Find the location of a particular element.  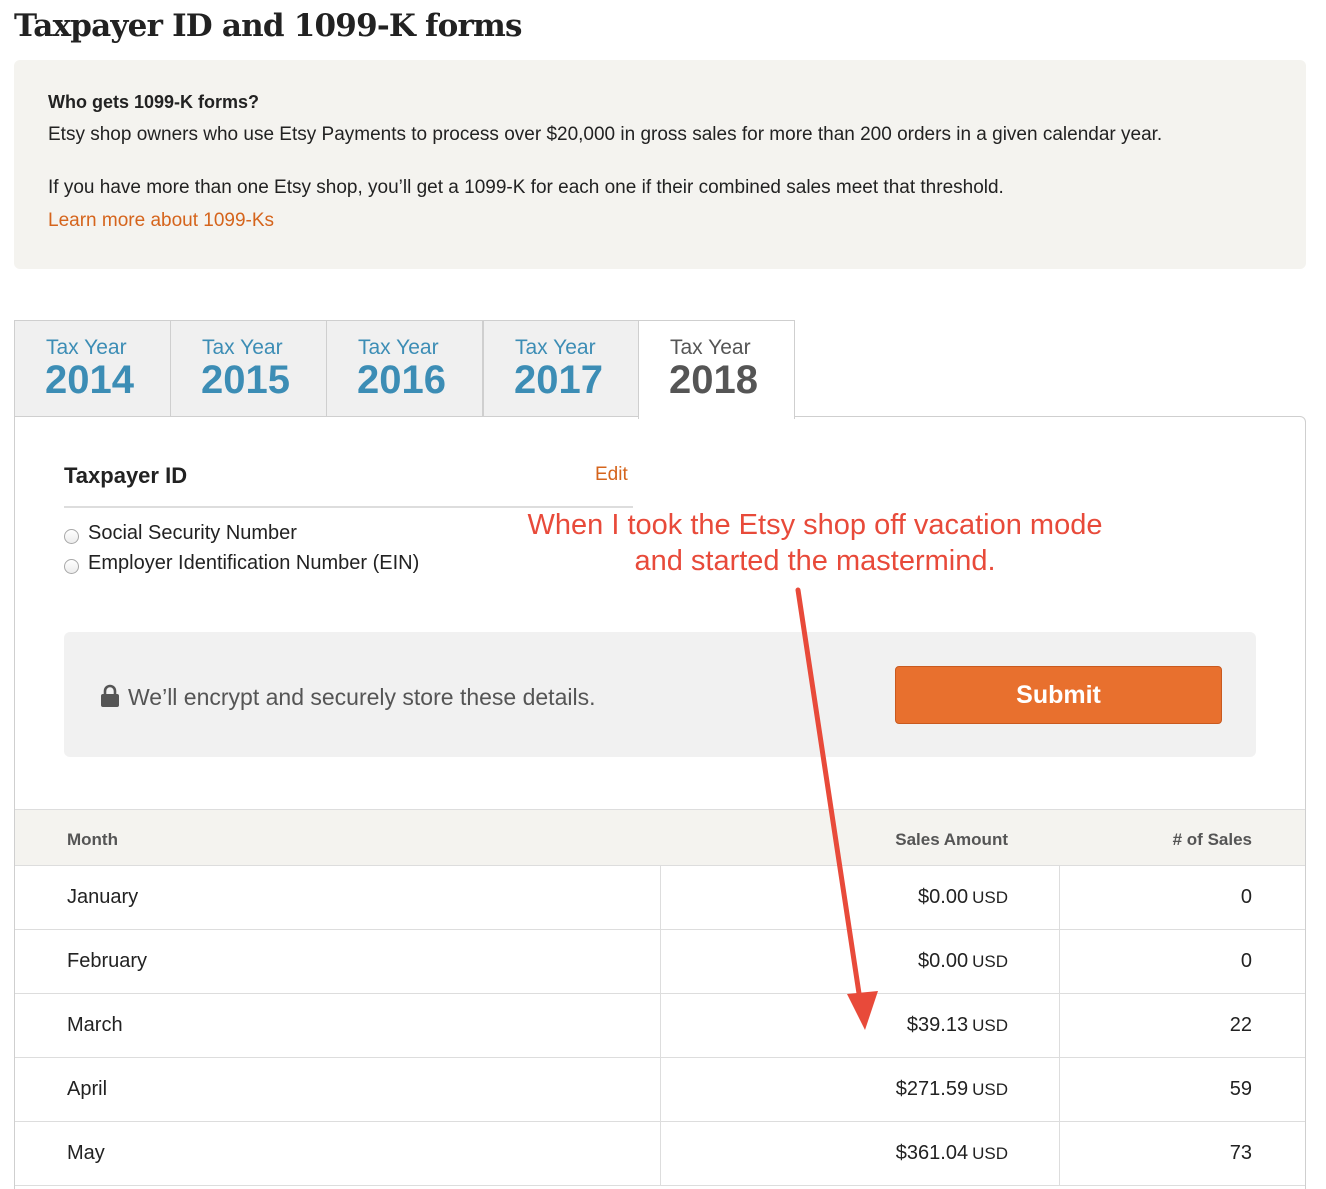

sales-amount-cell: $361.04 USD is located at coordinates (952, 1153).